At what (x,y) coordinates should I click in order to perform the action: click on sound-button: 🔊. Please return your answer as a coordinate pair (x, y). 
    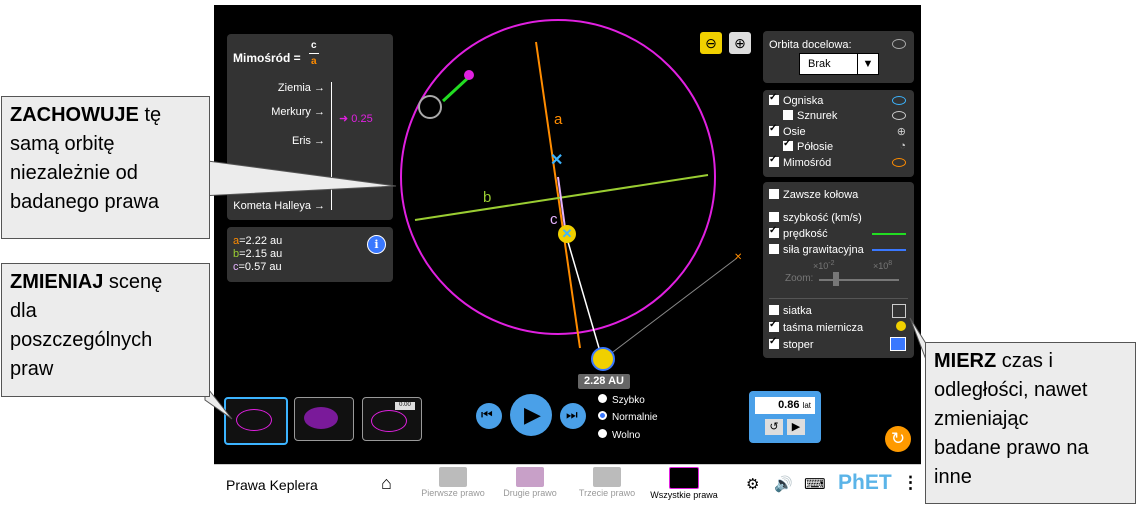
    Looking at the image, I should click on (783, 484).